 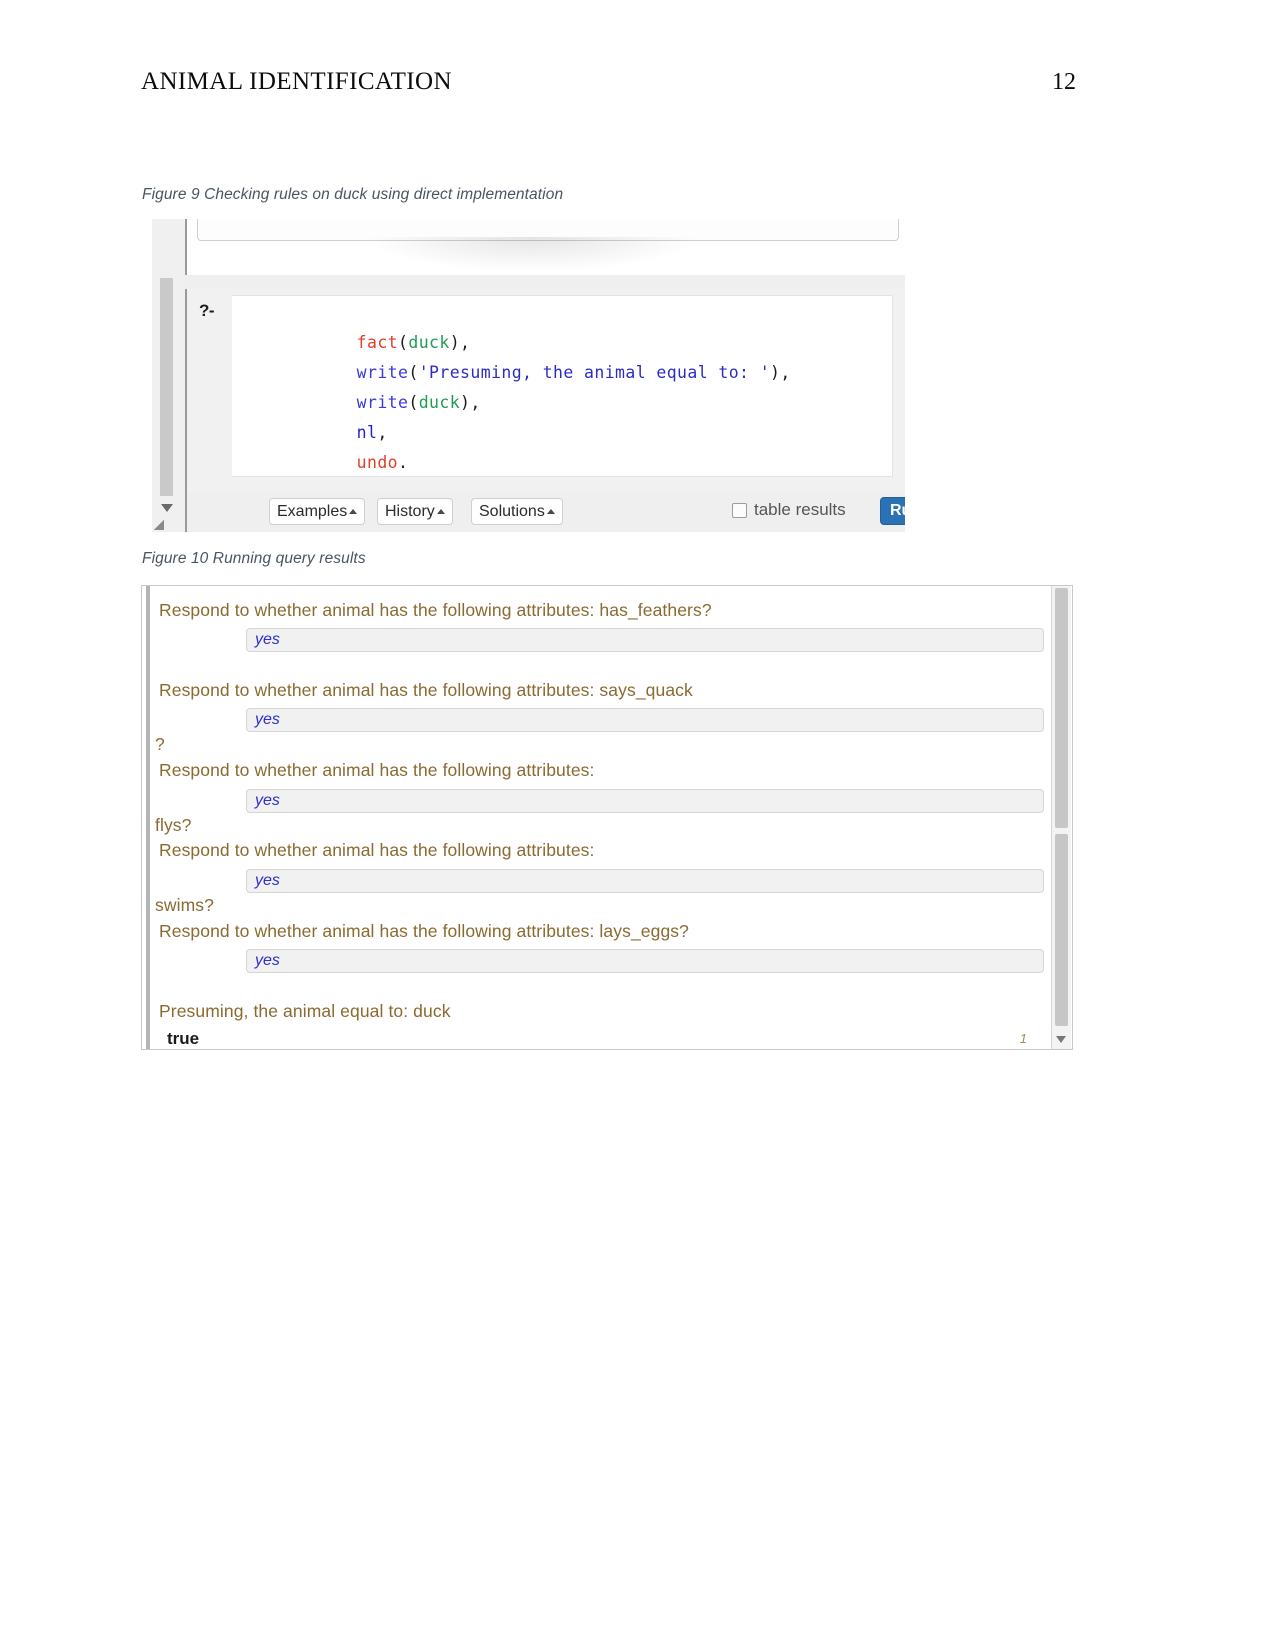 What do you see at coordinates (305, 1011) in the screenshot?
I see `output-result: Presuming, the animal equal to: duck` at bounding box center [305, 1011].